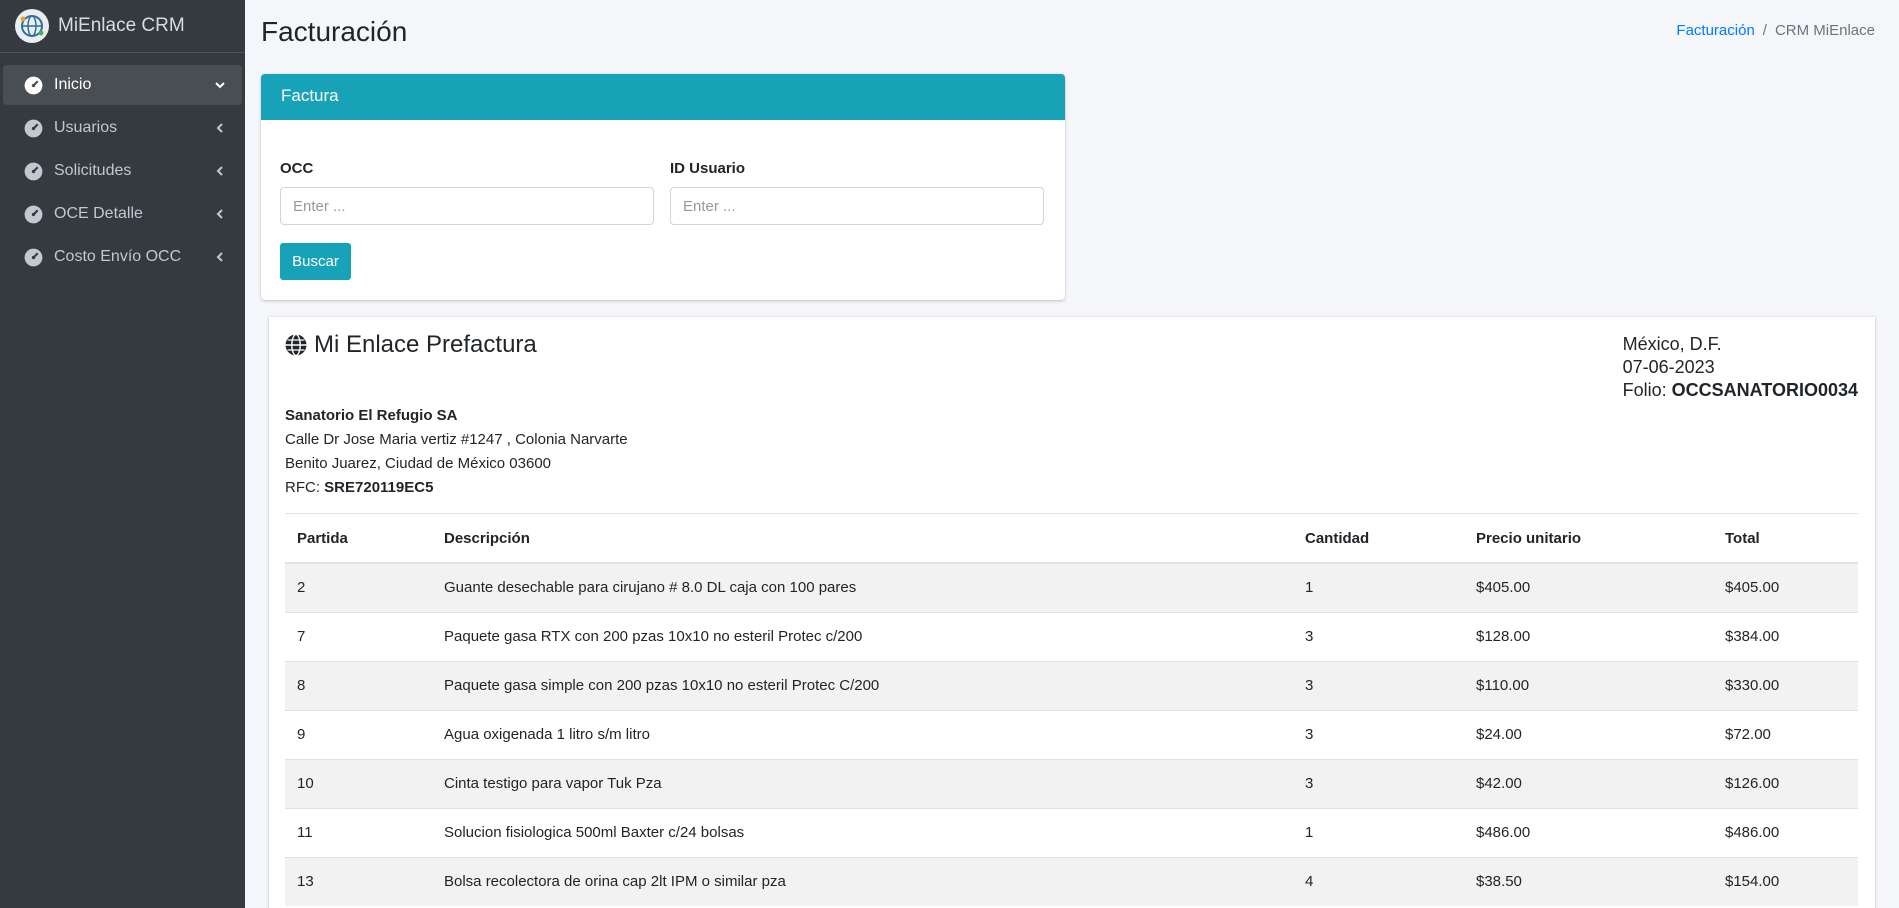 This screenshot has width=1899, height=908. I want to click on sidebar-item-label: Costo Envío OCC, so click(118, 256).